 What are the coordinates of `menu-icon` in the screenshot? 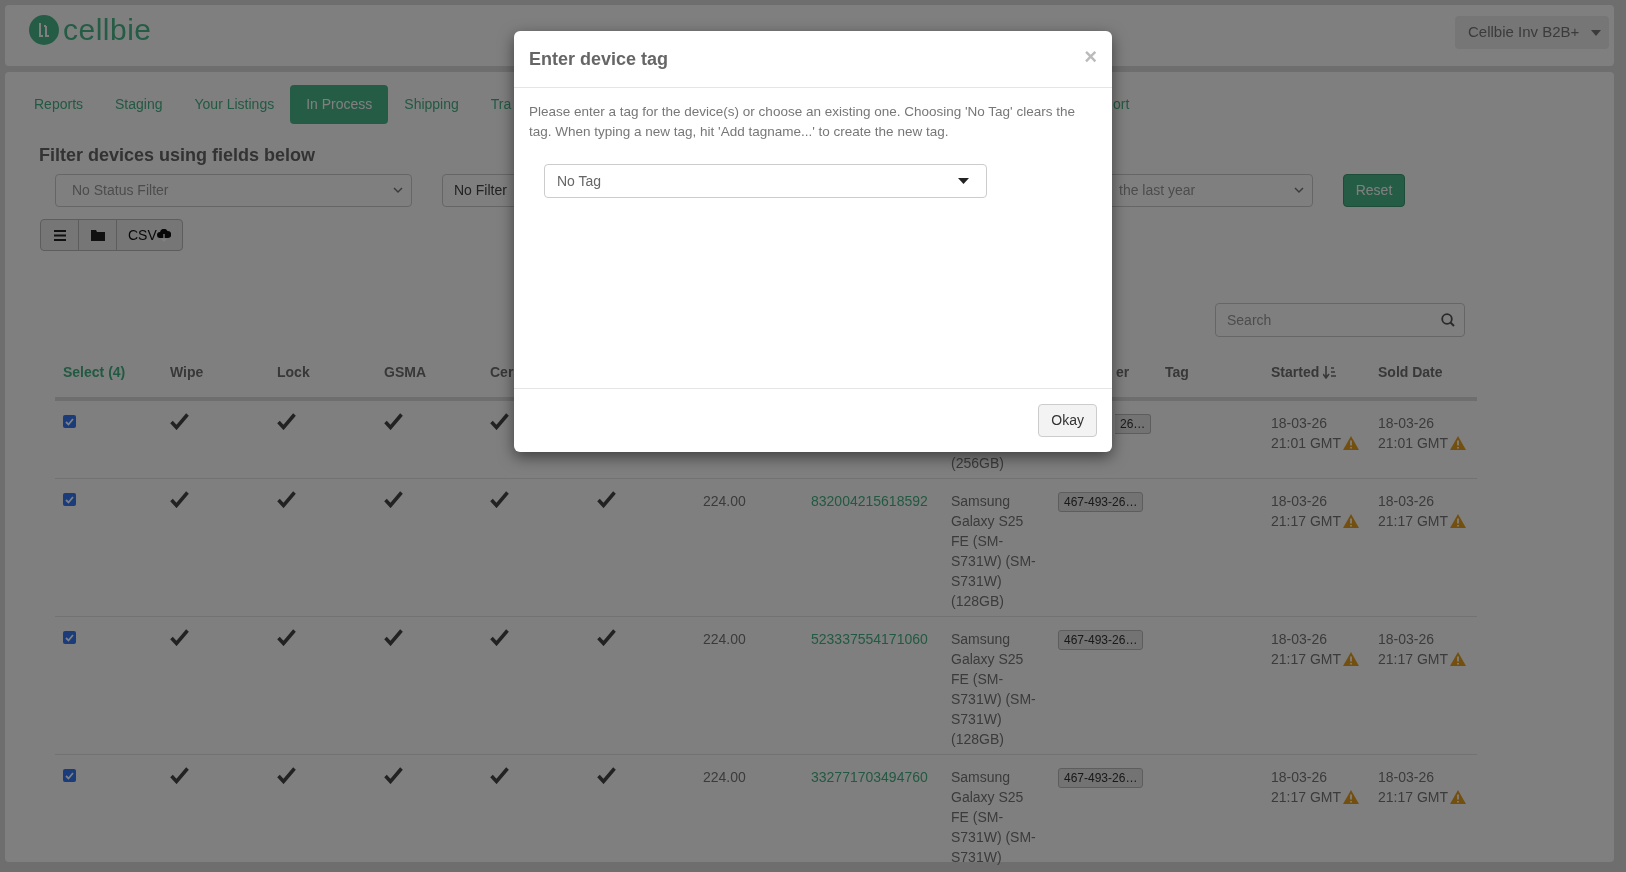 It's located at (59, 235).